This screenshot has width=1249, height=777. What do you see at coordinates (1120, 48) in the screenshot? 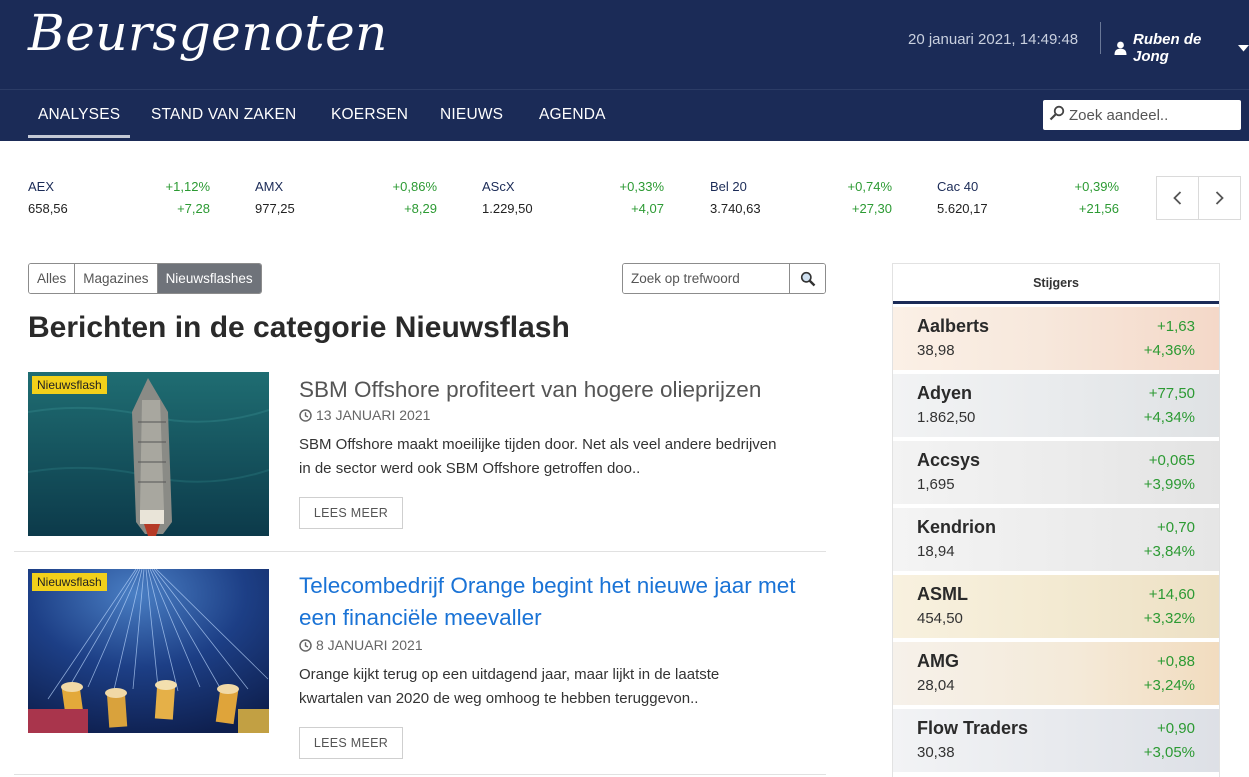
I see `user-icon` at bounding box center [1120, 48].